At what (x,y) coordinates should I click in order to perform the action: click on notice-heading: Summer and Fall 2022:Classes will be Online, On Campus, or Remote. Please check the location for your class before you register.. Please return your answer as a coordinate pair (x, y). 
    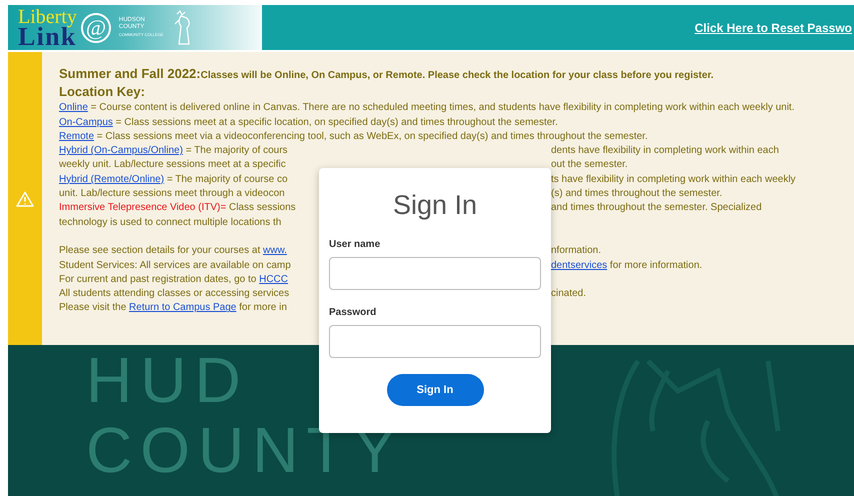
    Looking at the image, I should click on (387, 75).